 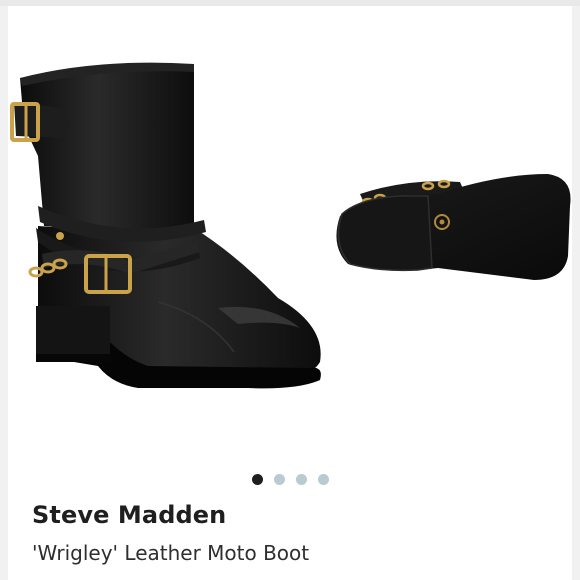 What do you see at coordinates (576, 293) in the screenshot?
I see `right-edge` at bounding box center [576, 293].